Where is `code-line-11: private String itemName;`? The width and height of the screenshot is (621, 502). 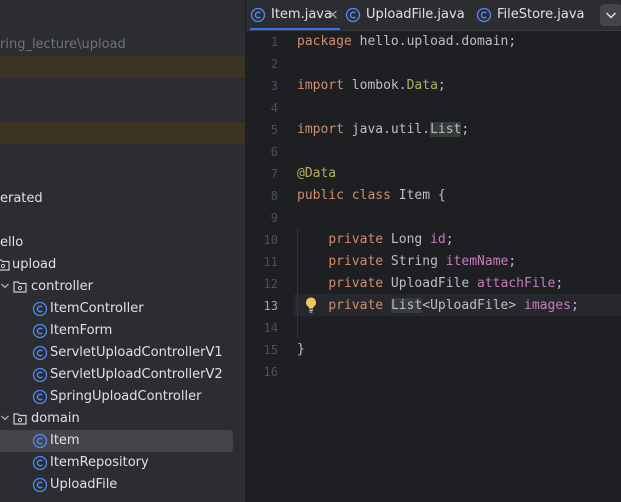
code-line-11: private String itemName; is located at coordinates (406, 262).